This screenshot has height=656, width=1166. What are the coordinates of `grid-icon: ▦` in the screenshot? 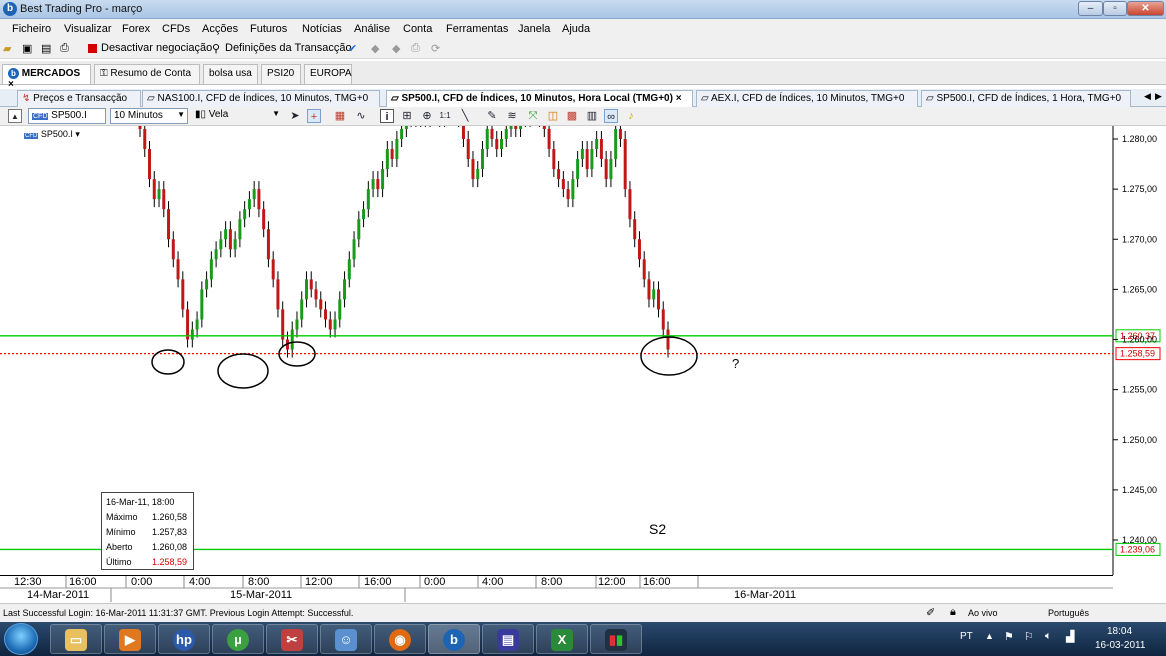 It's located at (340, 116).